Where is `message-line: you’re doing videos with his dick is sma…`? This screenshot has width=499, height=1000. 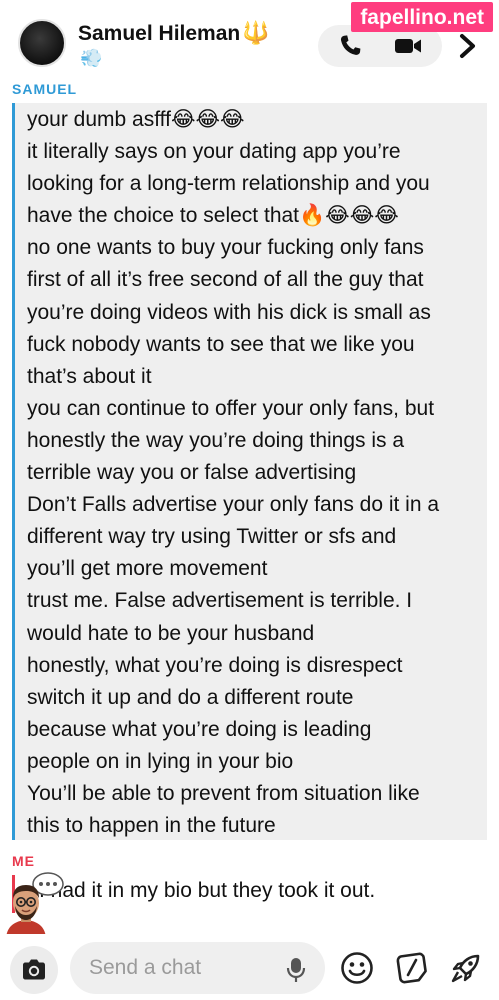 message-line: you’re doing videos with his dick is sma… is located at coordinates (229, 312).